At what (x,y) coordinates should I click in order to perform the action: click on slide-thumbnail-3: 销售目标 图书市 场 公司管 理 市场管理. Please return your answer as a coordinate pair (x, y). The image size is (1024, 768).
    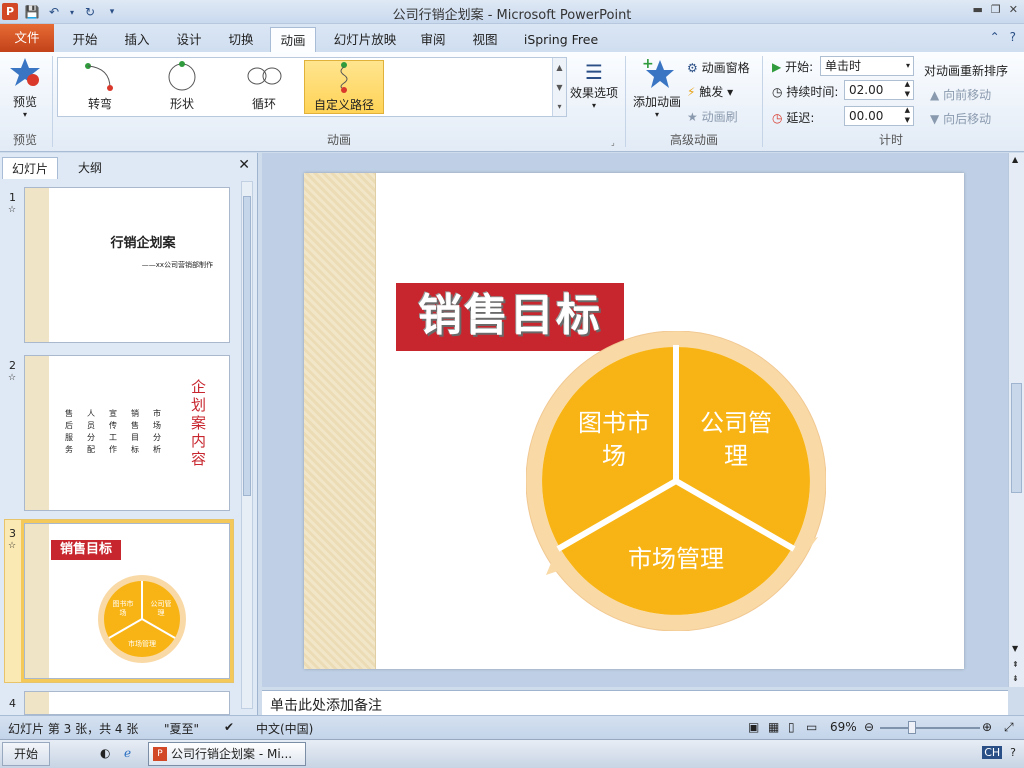
    Looking at the image, I should click on (127, 601).